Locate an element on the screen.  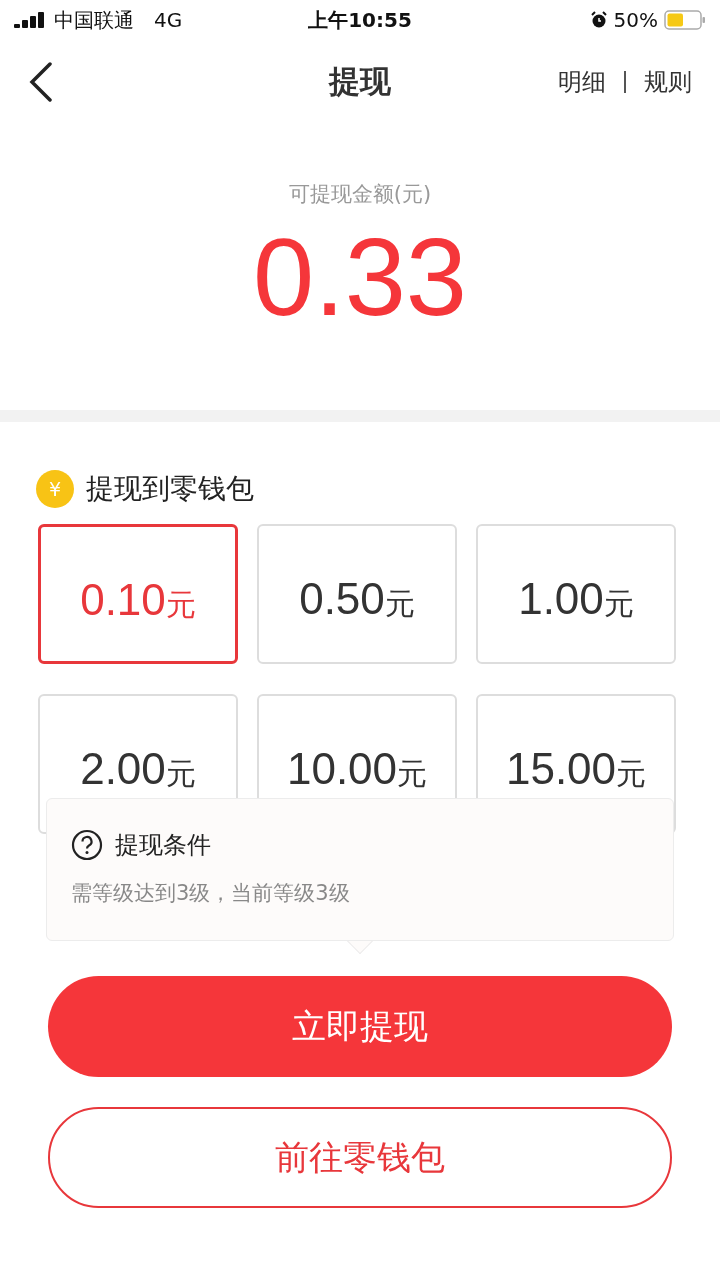
page-title: 提现 is located at coordinates (360, 81).